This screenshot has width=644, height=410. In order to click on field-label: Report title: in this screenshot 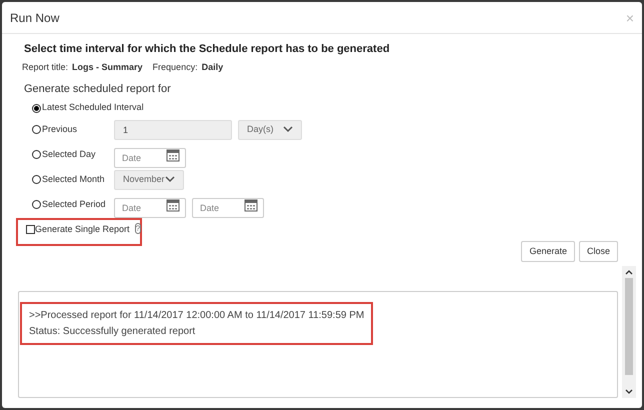, I will do `click(45, 67)`.